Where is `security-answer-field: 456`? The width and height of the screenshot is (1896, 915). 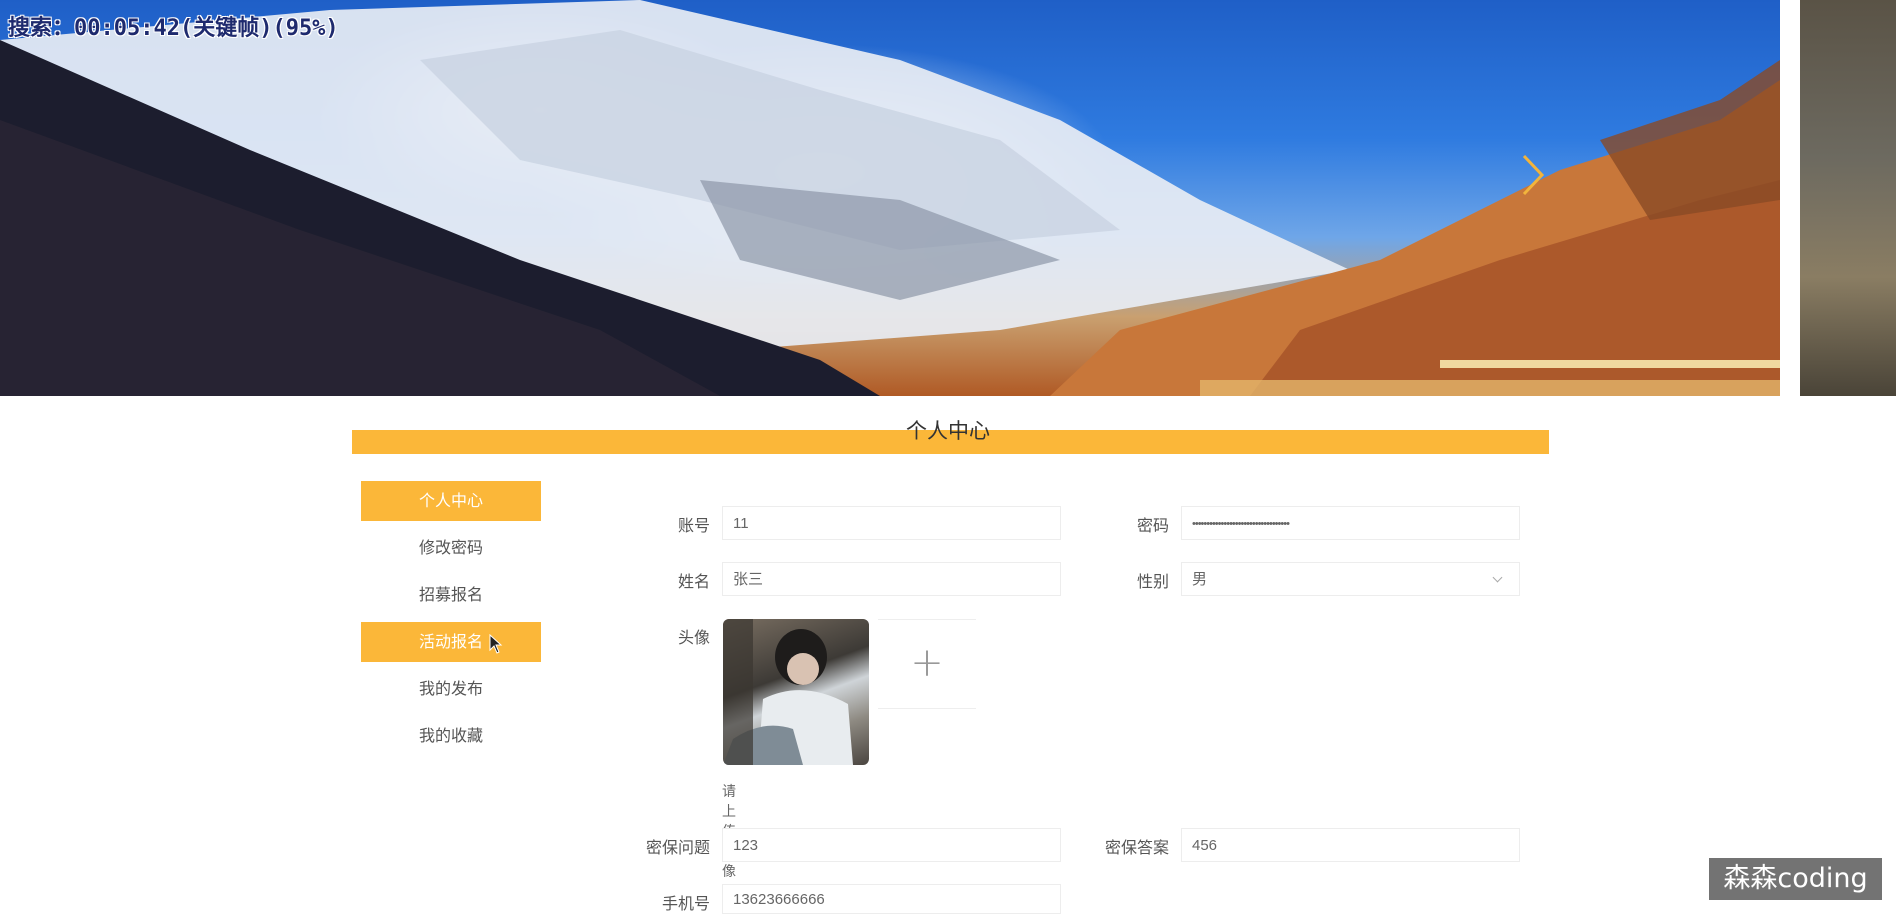 security-answer-field: 456 is located at coordinates (1350, 845).